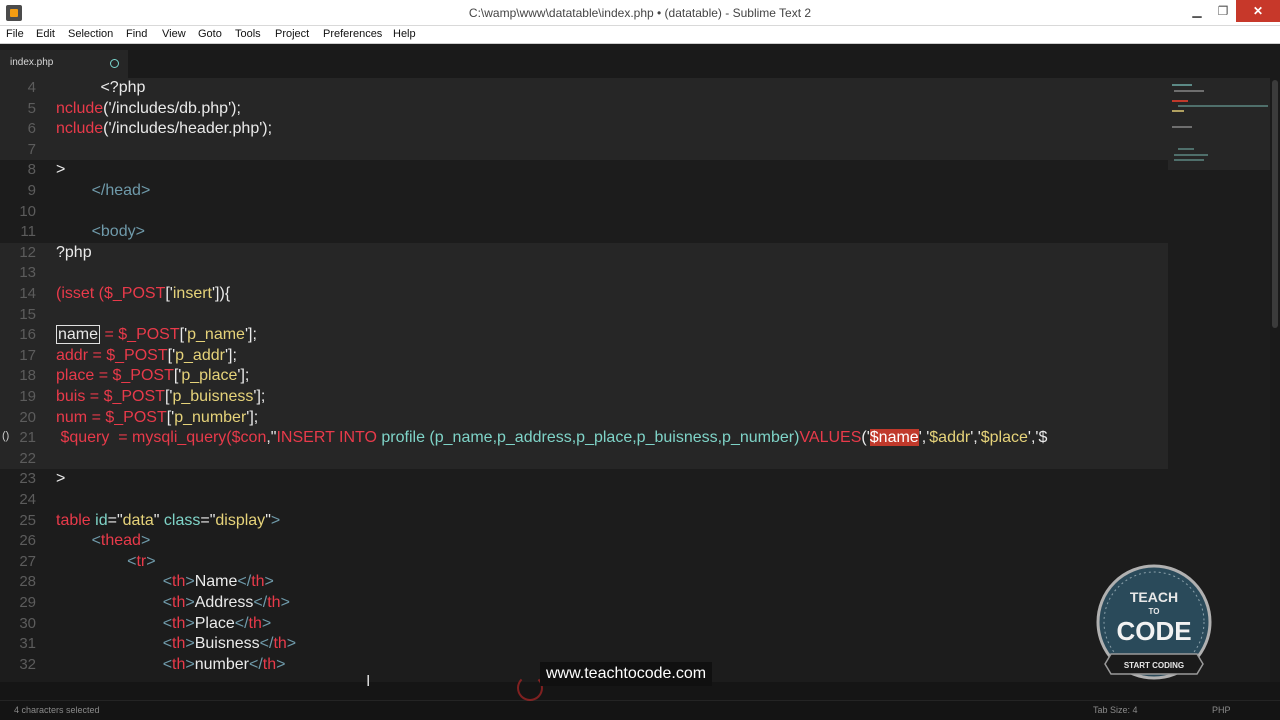 Image resolution: width=1280 pixels, height=720 pixels. I want to click on code-line: 28 <th>Name</th>, so click(584, 582).